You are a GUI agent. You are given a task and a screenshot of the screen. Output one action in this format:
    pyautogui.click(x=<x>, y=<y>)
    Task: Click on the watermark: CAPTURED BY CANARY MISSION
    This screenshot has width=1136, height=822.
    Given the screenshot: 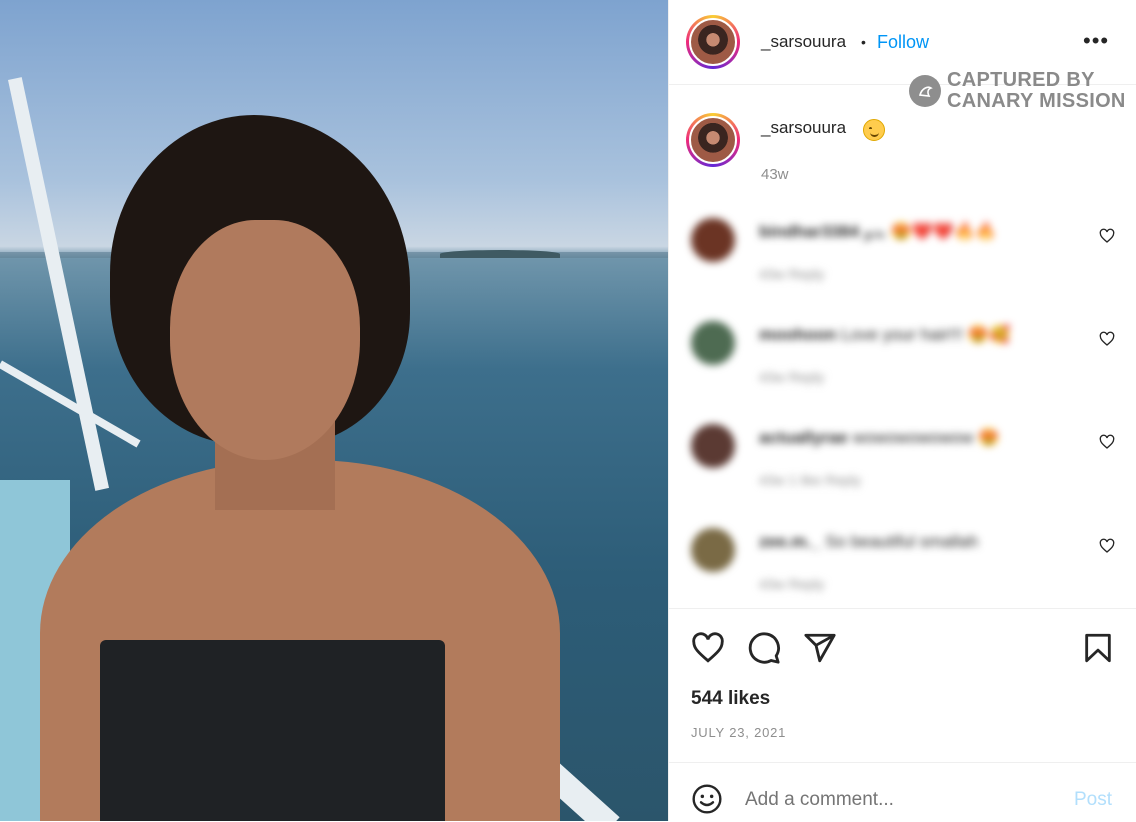 What is the action you would take?
    pyautogui.click(x=1017, y=91)
    